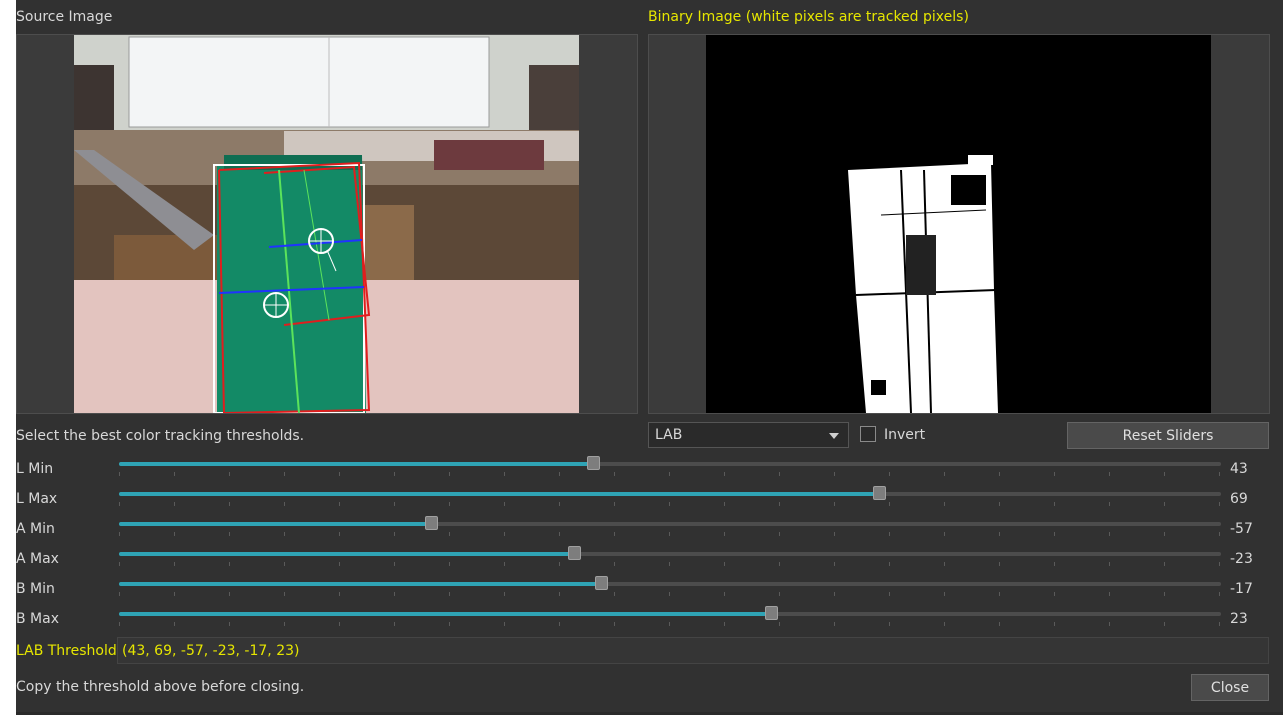  Describe the element at coordinates (1241, 559) in the screenshot. I see `slider-value: -23` at that location.